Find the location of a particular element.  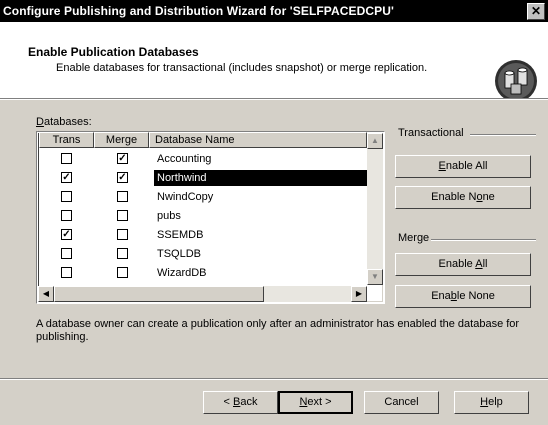

database-name: Accounting is located at coordinates (184, 159).